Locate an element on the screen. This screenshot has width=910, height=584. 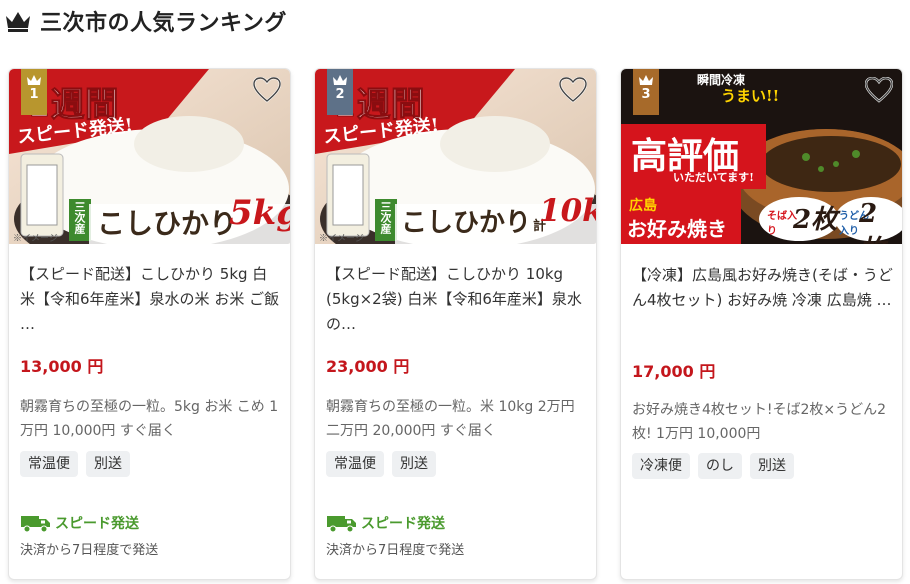
product-description: お好み焼き4枚セット!そば2枚×うどん2枚! 1万円 10,000円 is located at coordinates (759, 422).